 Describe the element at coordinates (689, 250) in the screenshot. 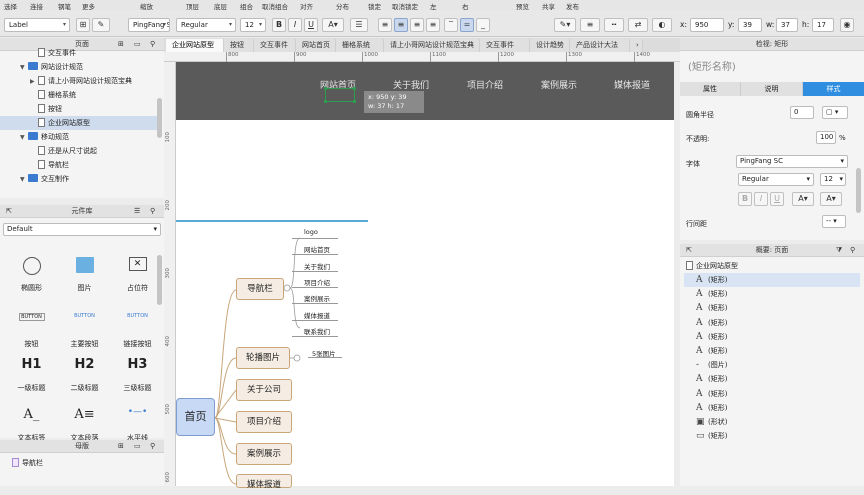

I see `outline-drag-icon: ⇱` at that location.